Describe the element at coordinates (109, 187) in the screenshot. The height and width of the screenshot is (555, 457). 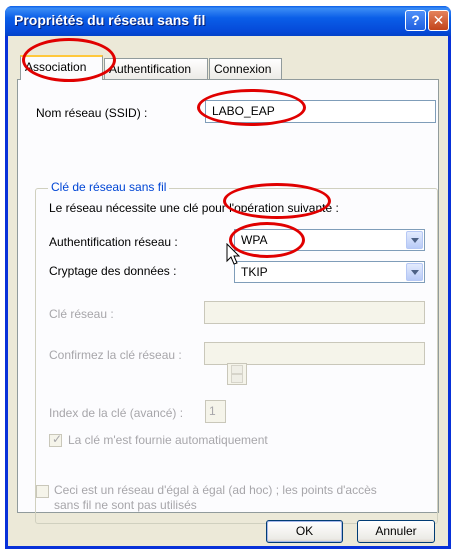
I see `group-title: Clé de réseau sans fil` at that location.